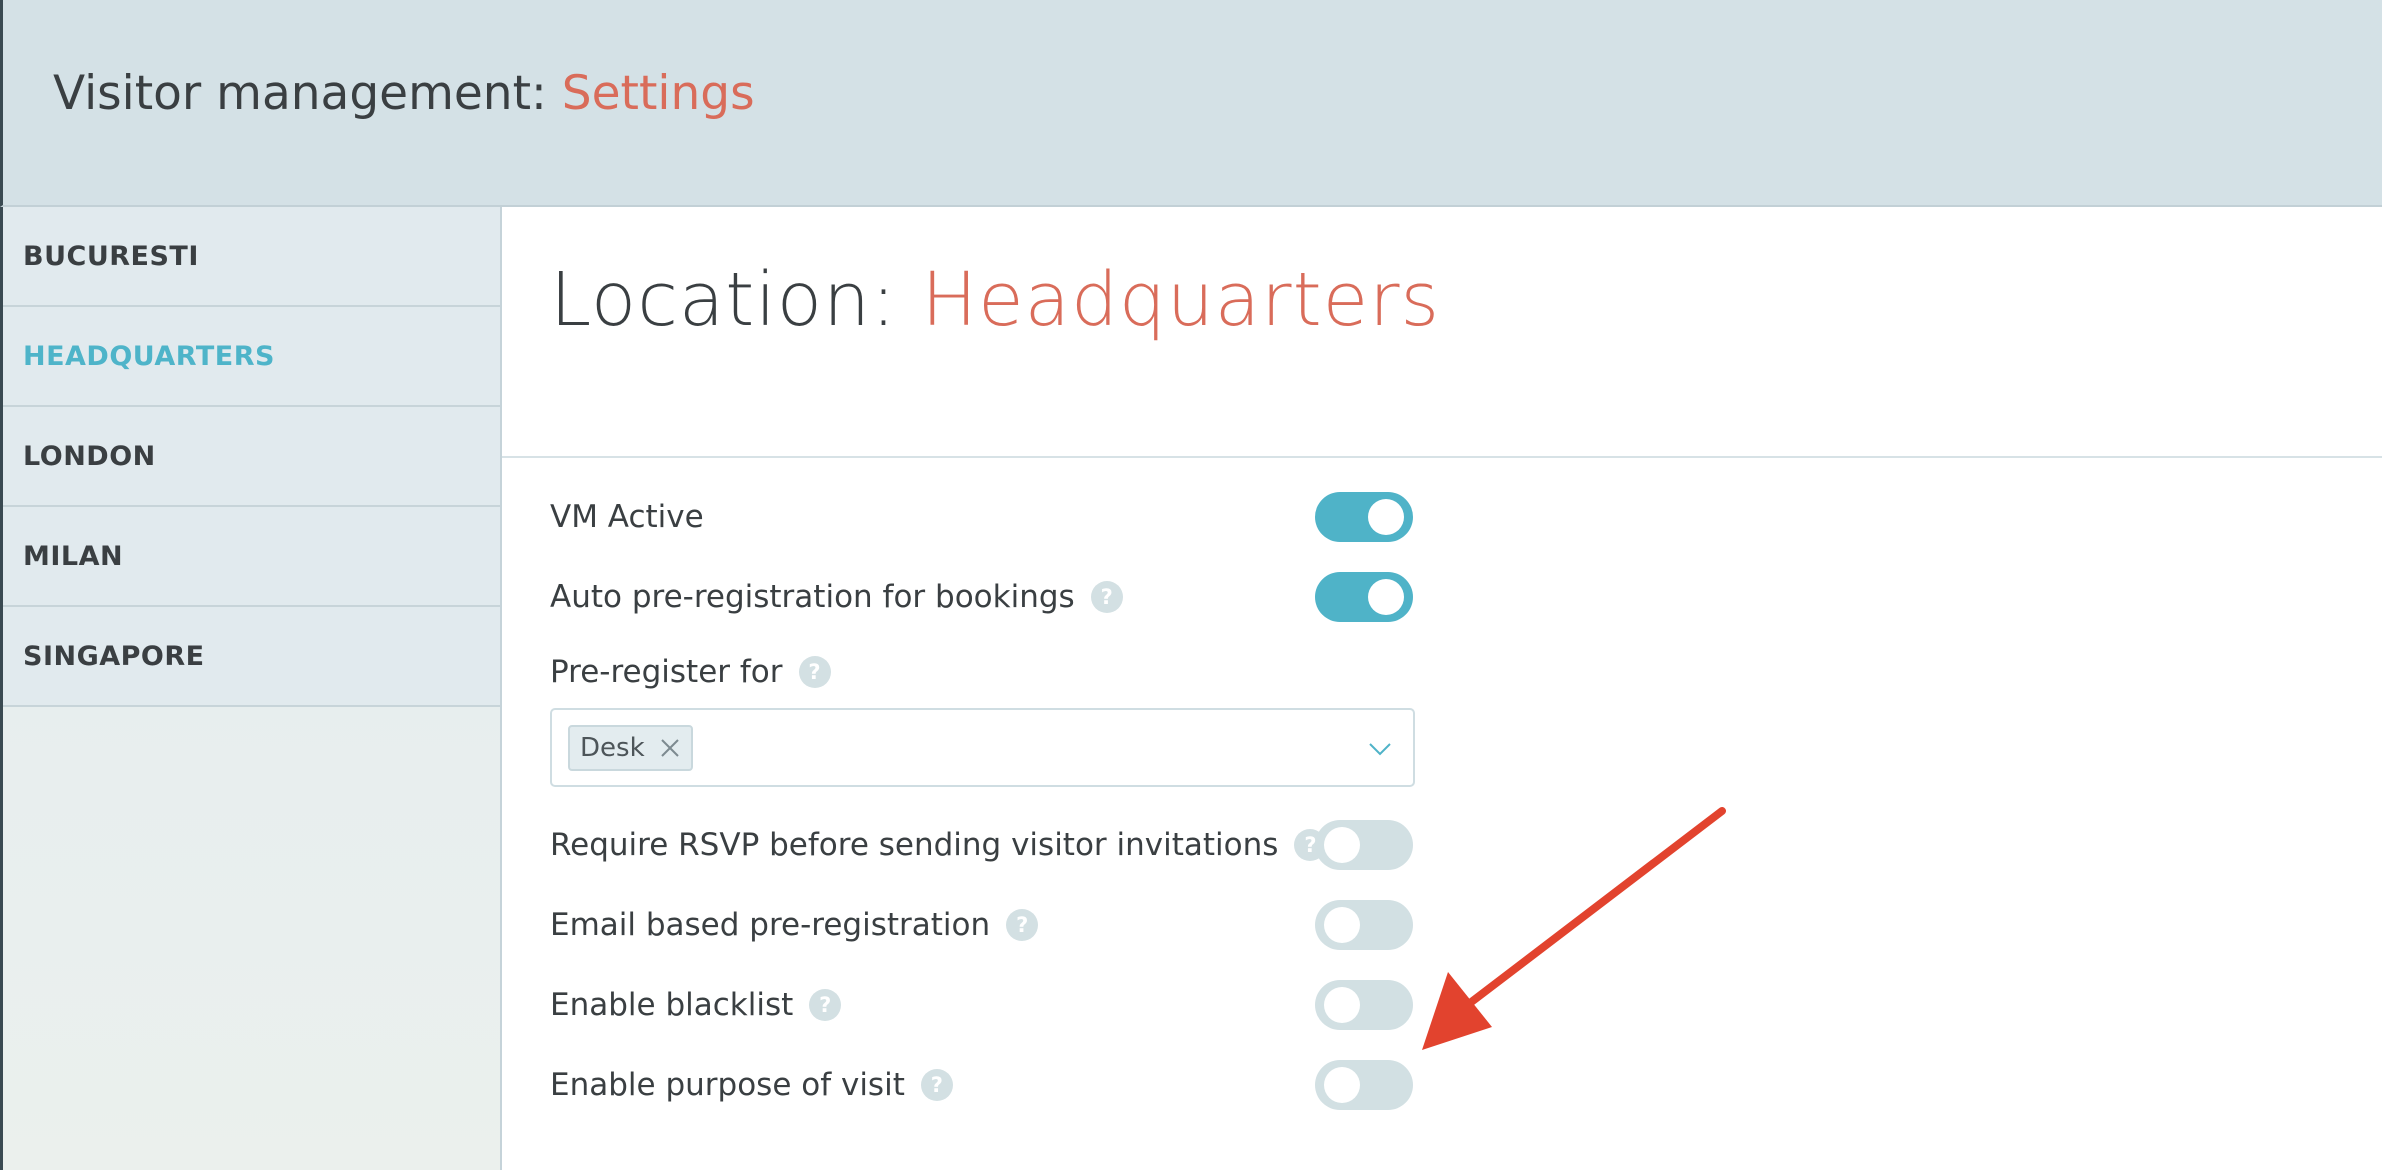  Describe the element at coordinates (114, 656) in the screenshot. I see `sidebar-item-label: SINGAPORE` at that location.